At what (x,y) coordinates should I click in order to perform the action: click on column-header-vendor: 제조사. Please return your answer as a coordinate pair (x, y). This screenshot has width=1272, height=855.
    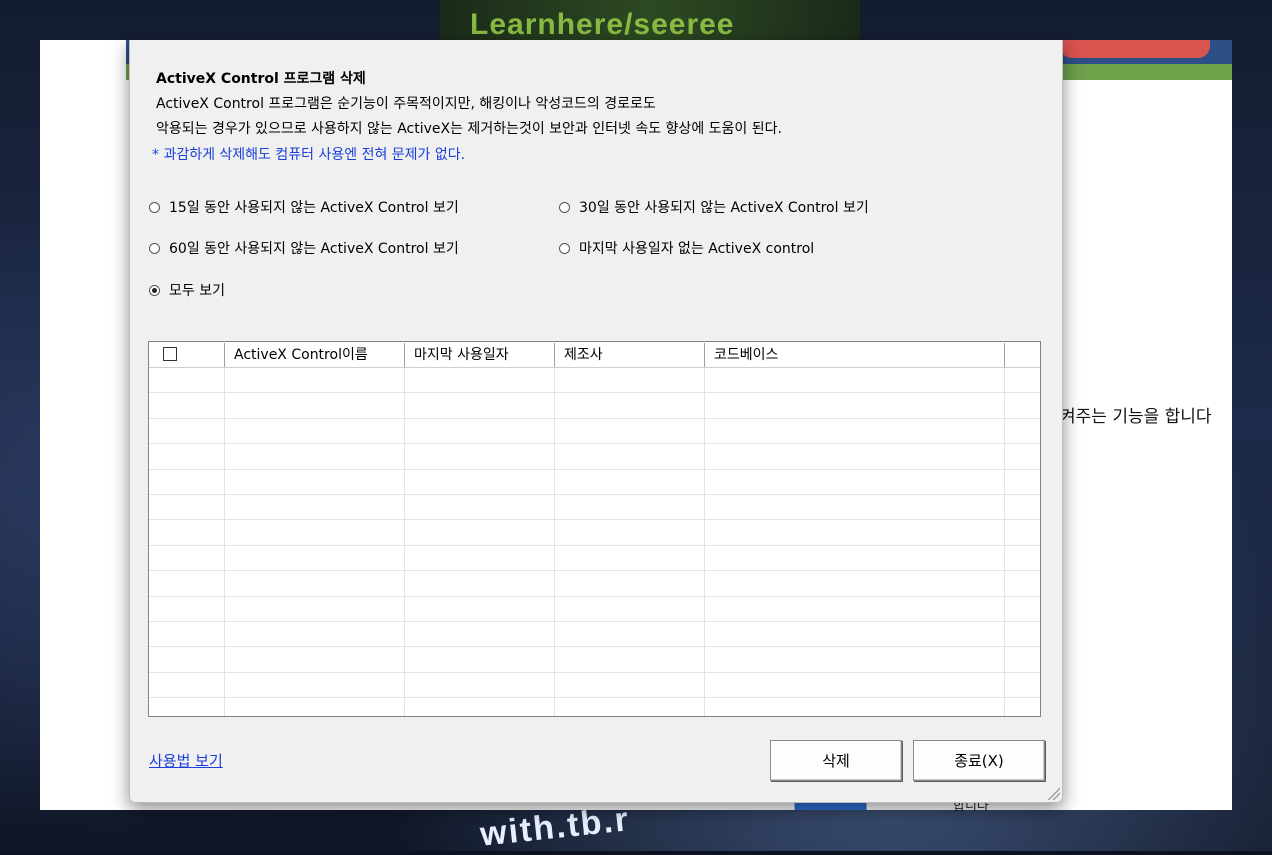
    Looking at the image, I should click on (630, 355).